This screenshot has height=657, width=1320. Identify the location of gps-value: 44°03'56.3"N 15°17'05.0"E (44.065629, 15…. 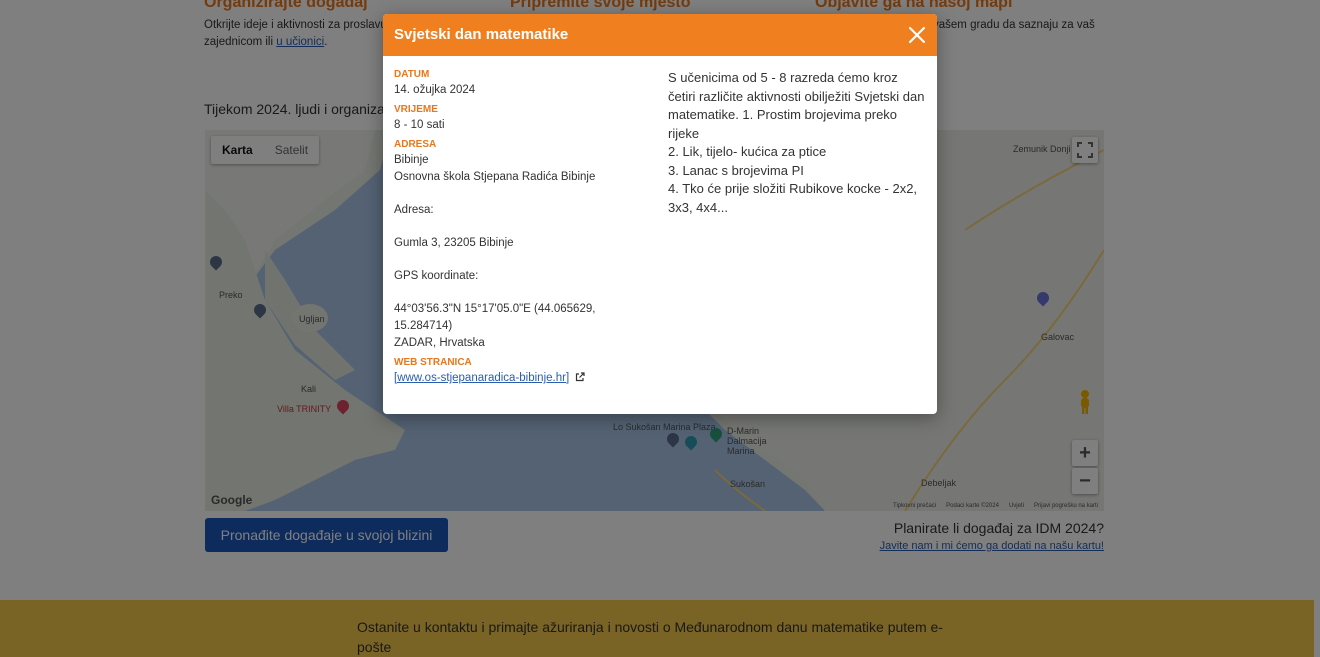
(495, 317).